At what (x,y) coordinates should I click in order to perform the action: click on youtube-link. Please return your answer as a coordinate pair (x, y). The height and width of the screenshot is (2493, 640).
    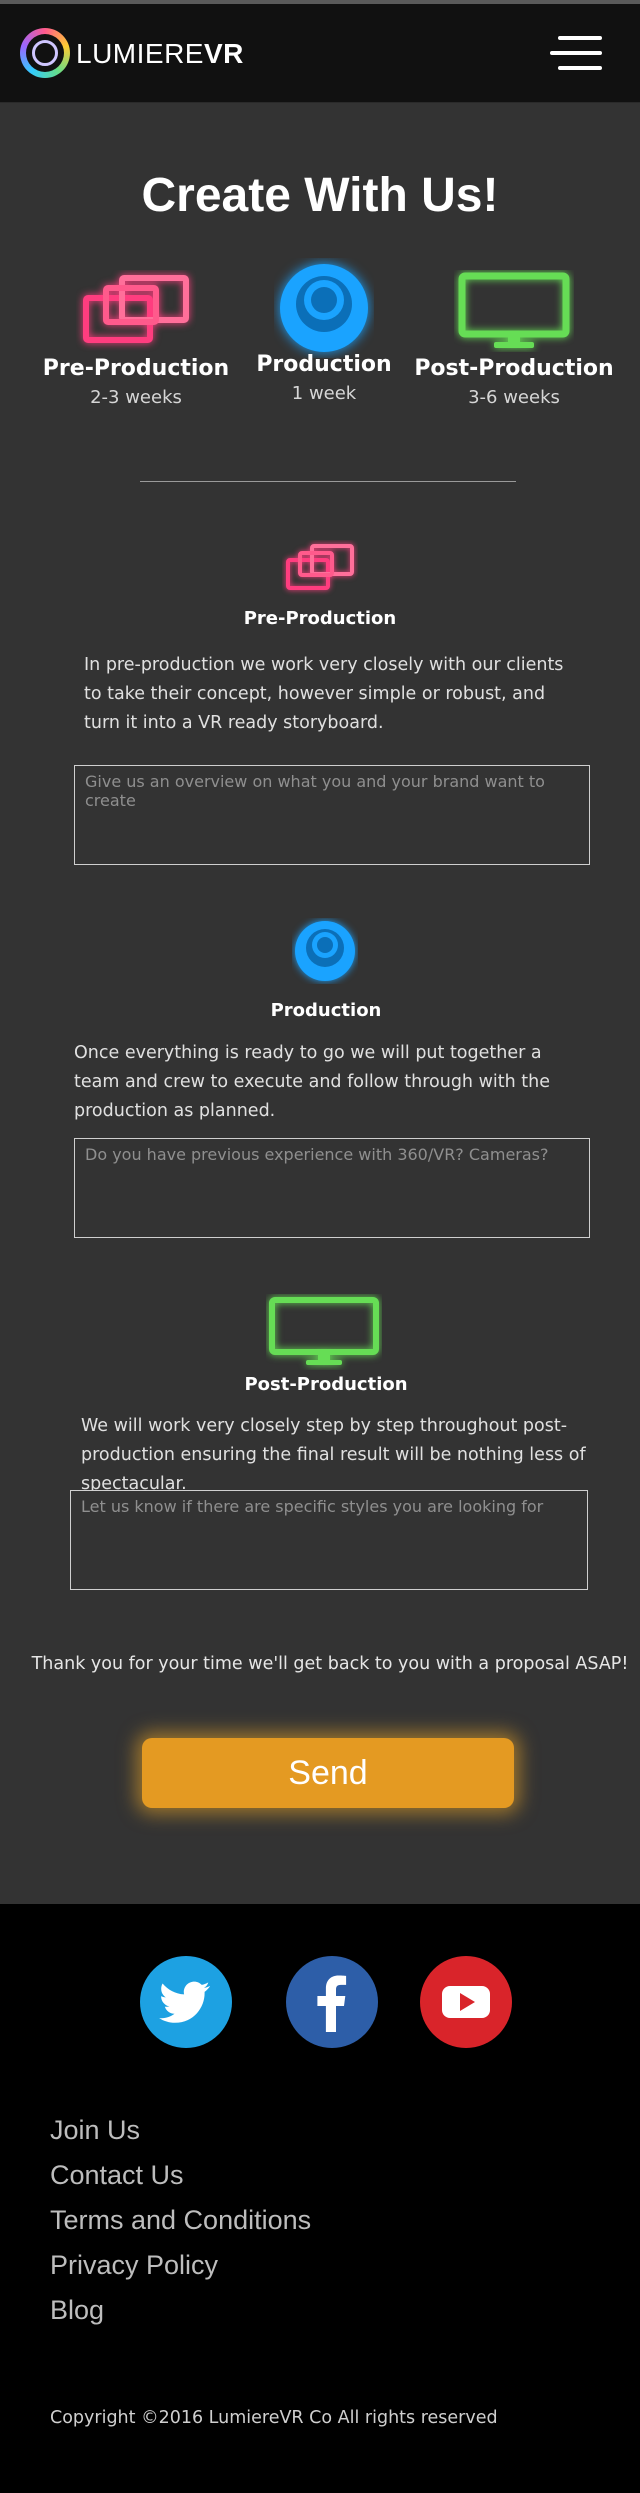
    Looking at the image, I should click on (466, 2002).